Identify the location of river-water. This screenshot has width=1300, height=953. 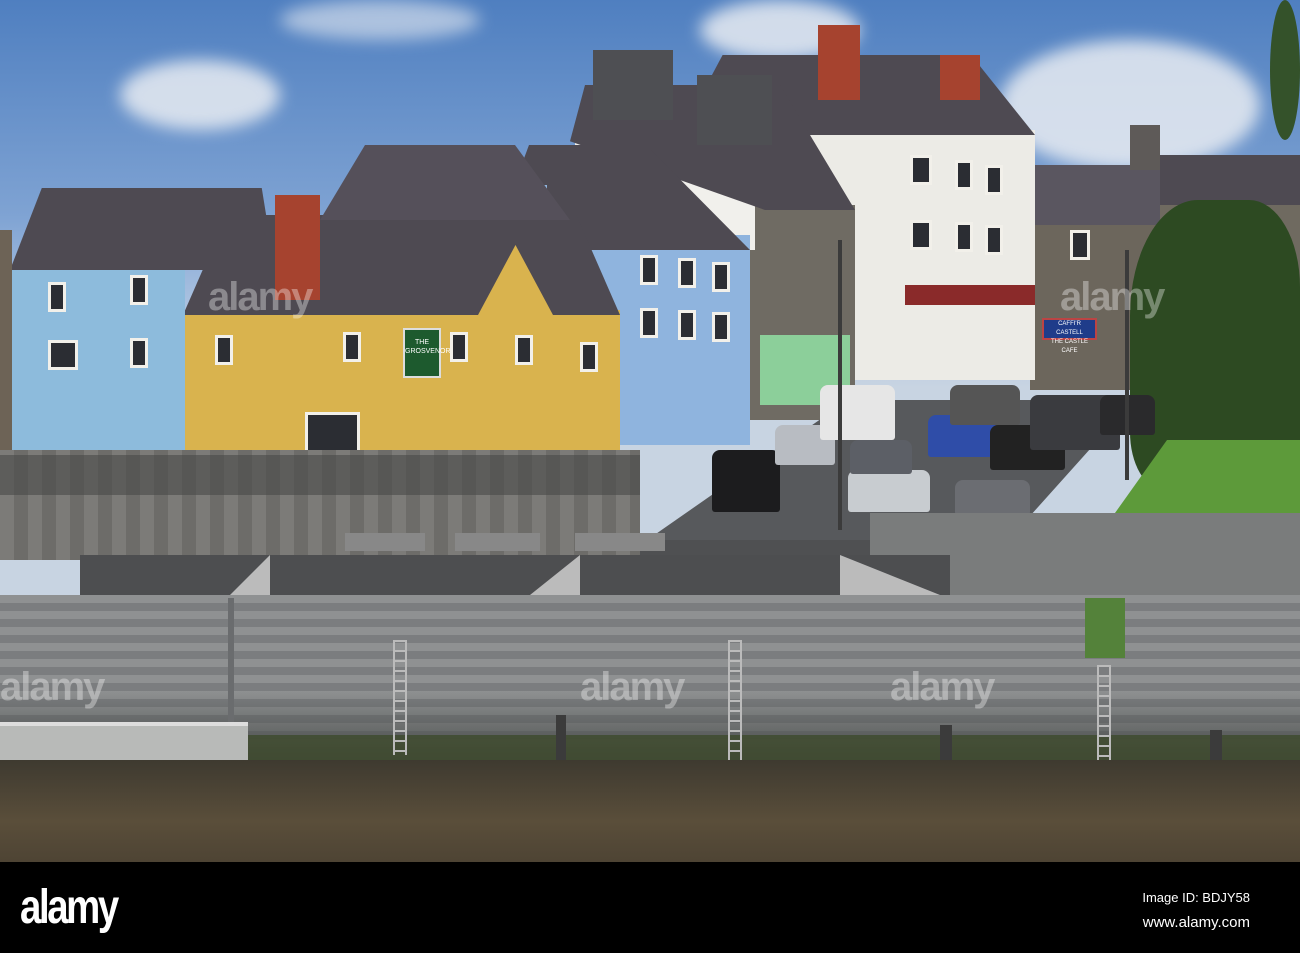
(650, 811).